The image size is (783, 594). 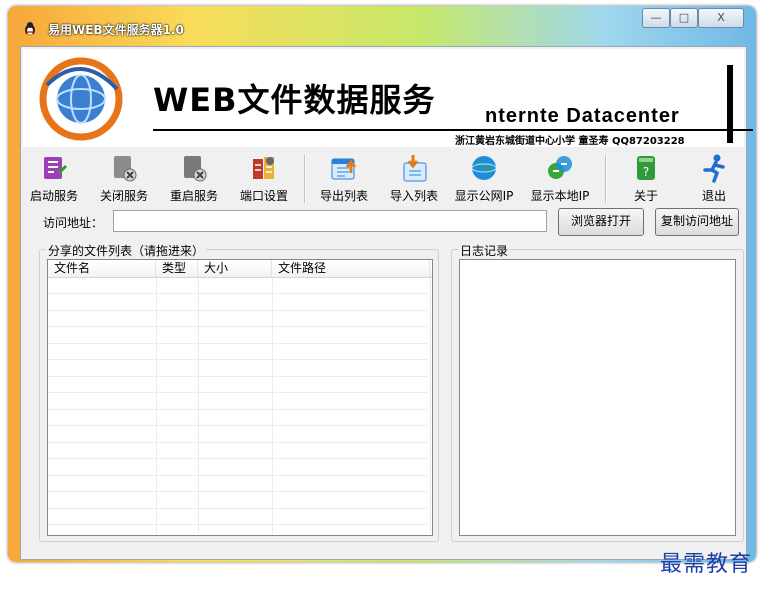 What do you see at coordinates (413, 196) in the screenshot?
I see `import-list-label: 导入列表` at bounding box center [413, 196].